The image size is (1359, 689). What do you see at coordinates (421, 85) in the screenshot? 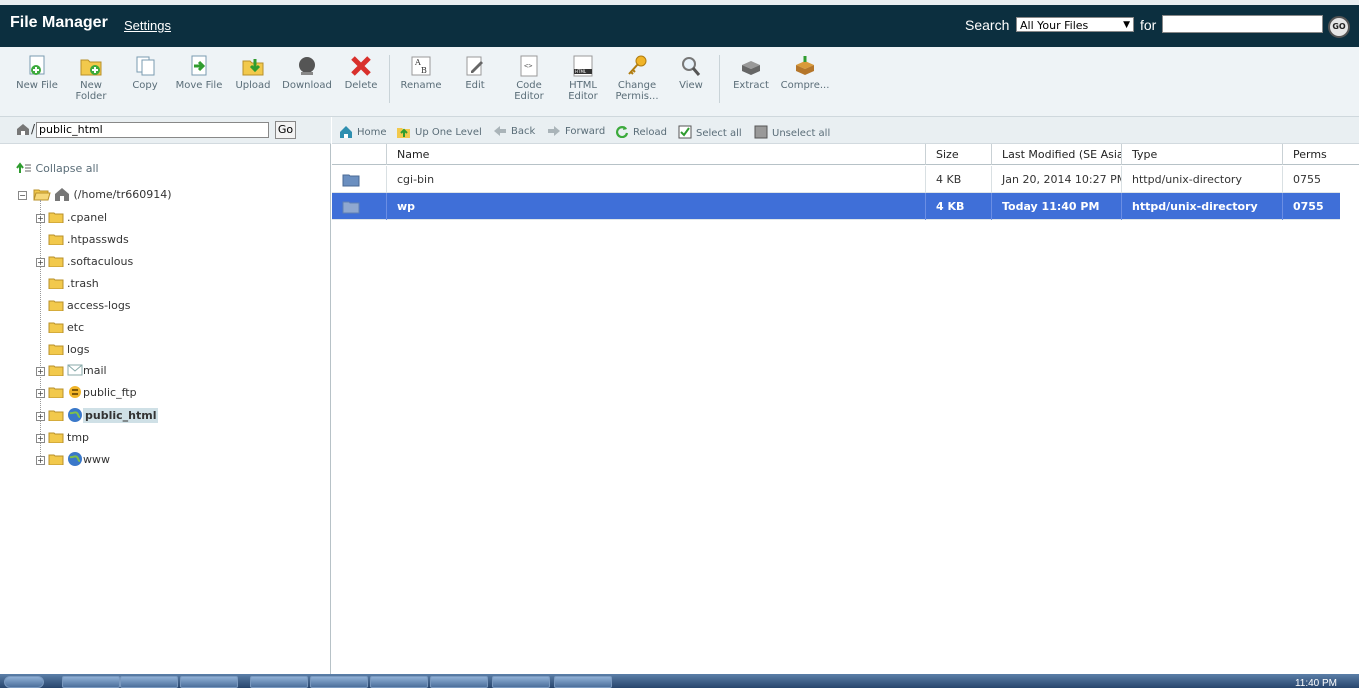
I see `rename-label: Rename` at bounding box center [421, 85].